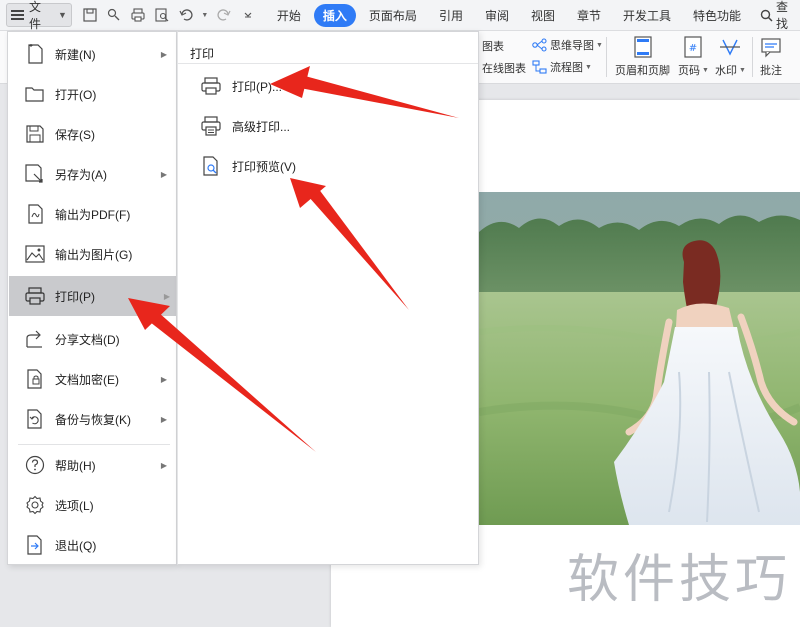  What do you see at coordinates (92, 379) in the screenshot?
I see `menu-item-encrypt: 文档加密(E) ▶` at bounding box center [92, 379].